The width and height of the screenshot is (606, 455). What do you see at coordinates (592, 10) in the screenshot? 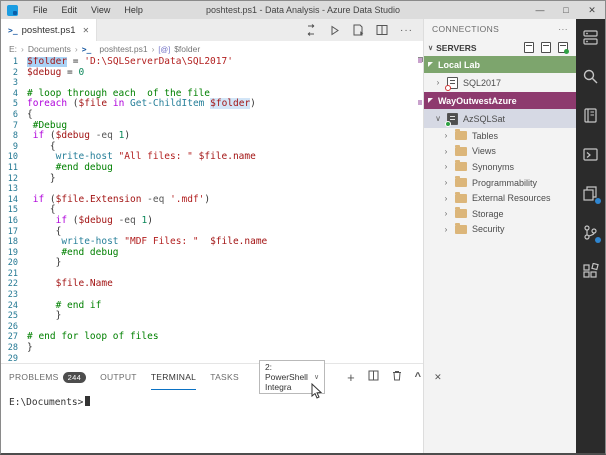
I see `close-button: ✕` at bounding box center [592, 10].